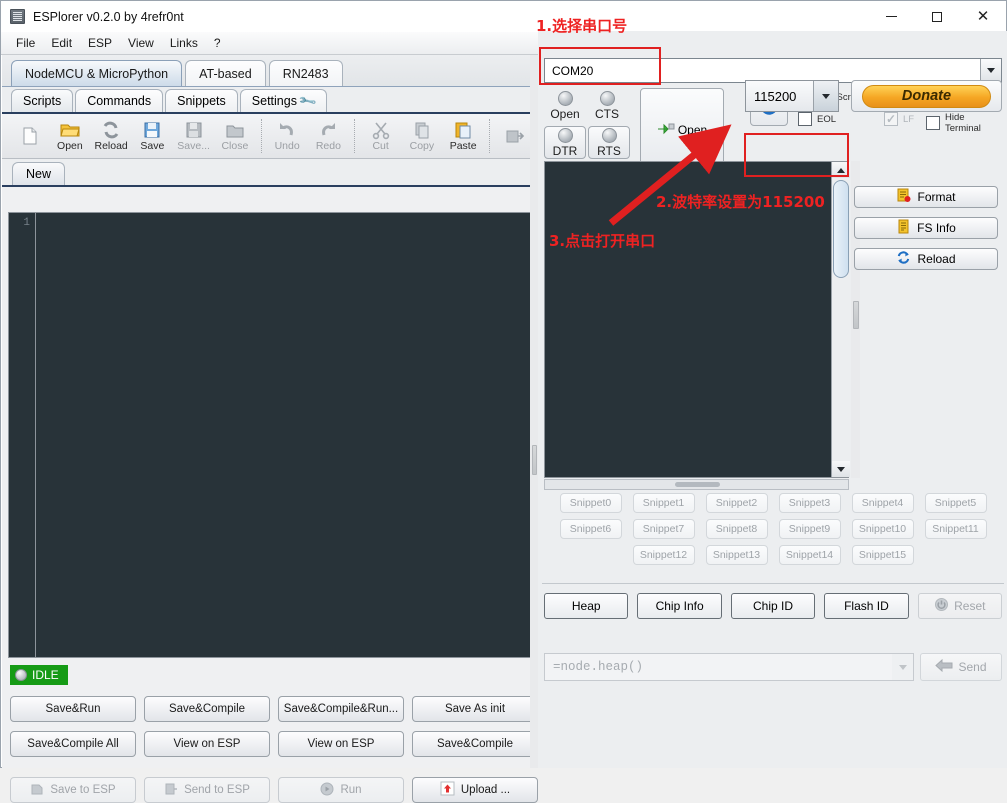 The height and width of the screenshot is (803, 1007). I want to click on snippet-button-4: Snippet4, so click(882, 503).